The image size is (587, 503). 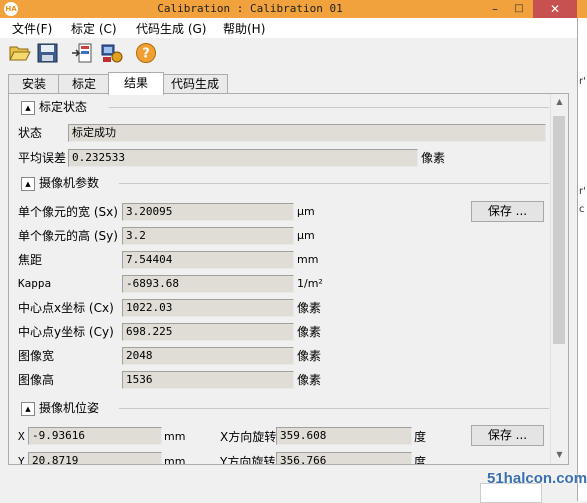 What do you see at coordinates (208, 308) in the screenshot?
I see `param-field: 1022.03` at bounding box center [208, 308].